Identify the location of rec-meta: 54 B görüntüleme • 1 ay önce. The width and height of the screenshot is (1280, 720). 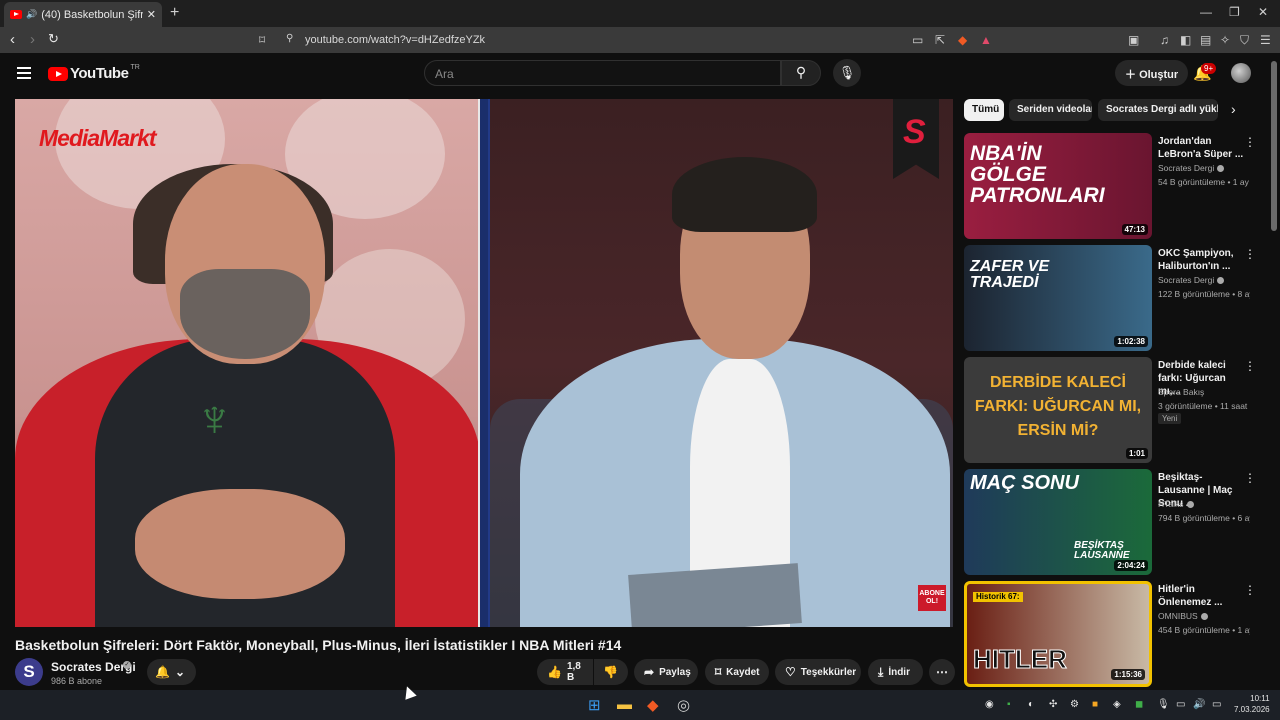
(1204, 182).